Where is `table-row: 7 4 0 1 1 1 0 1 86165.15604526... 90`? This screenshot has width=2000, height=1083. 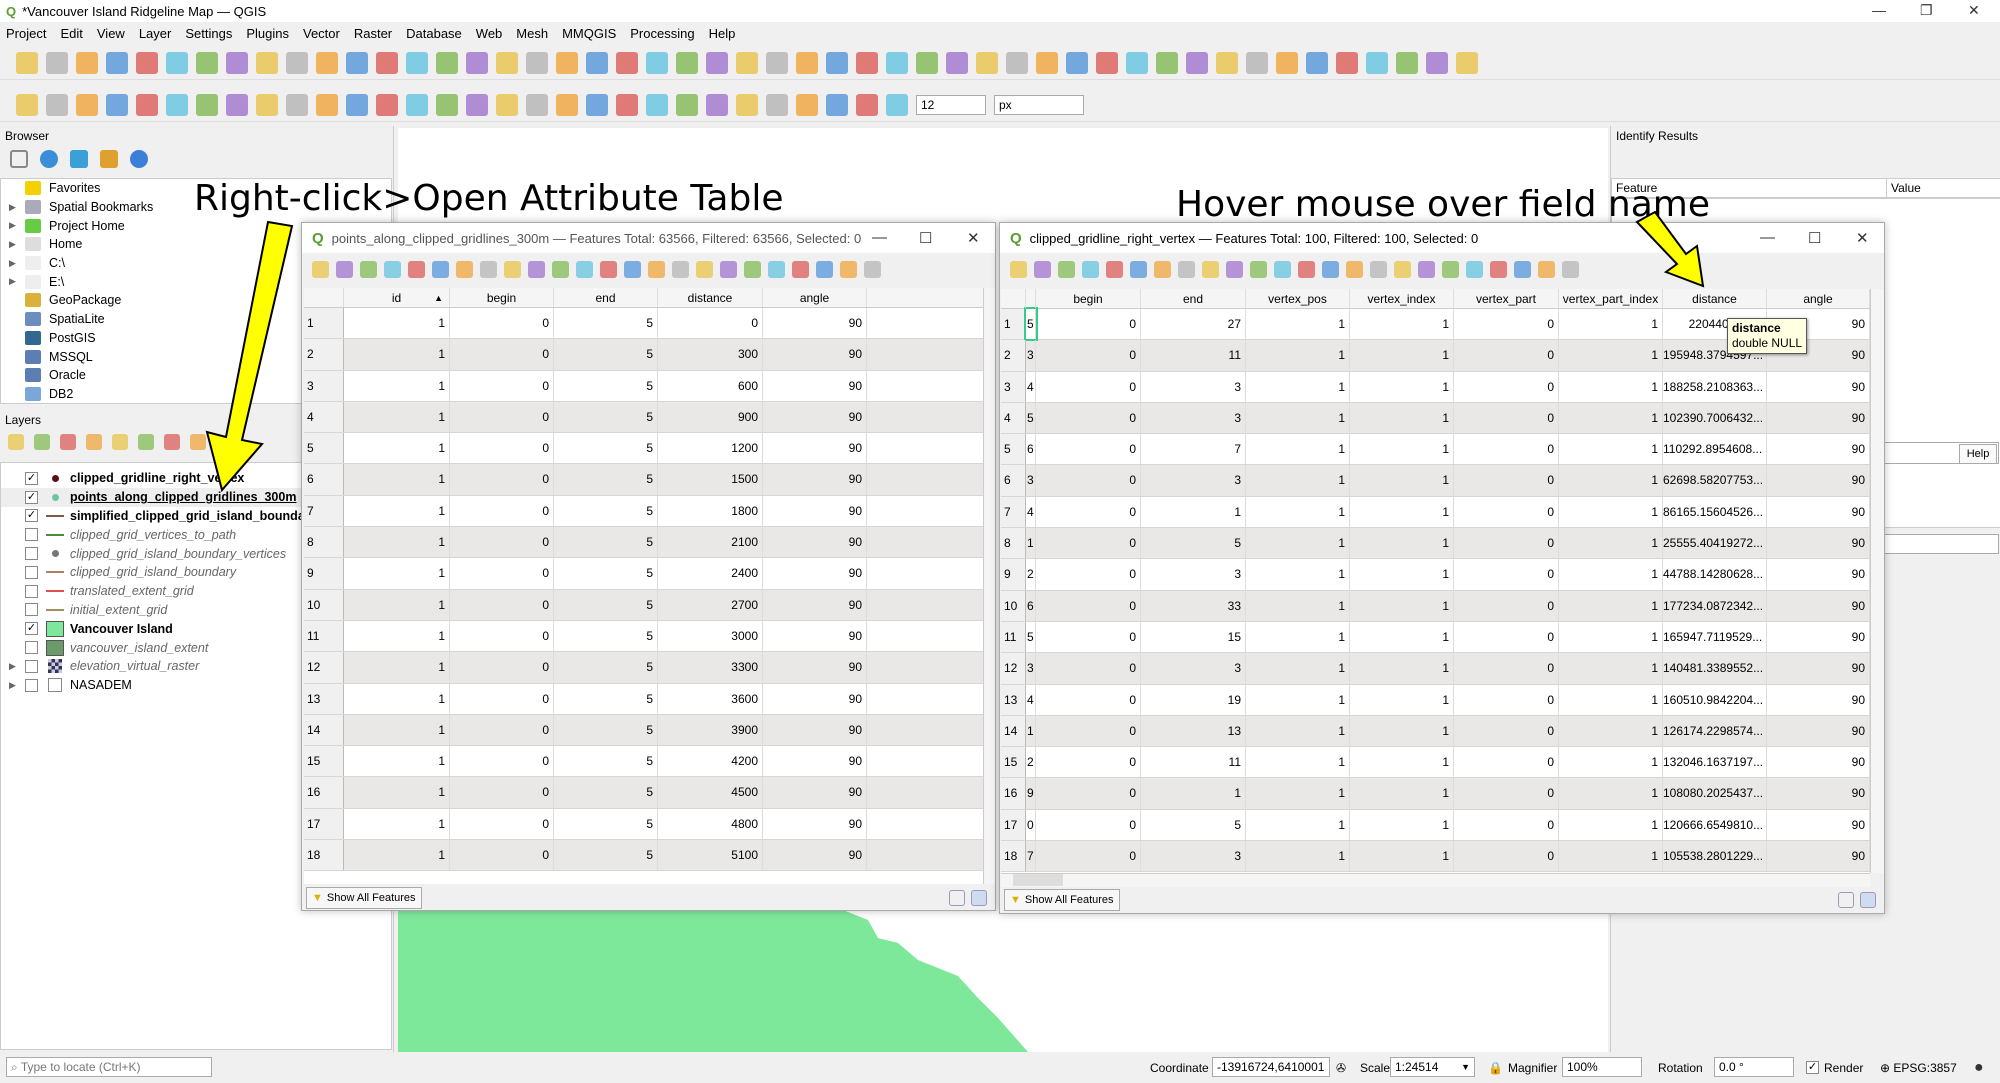
table-row: 7 4 0 1 1 1 0 1 86165.15604526... 90 is located at coordinates (1435, 512).